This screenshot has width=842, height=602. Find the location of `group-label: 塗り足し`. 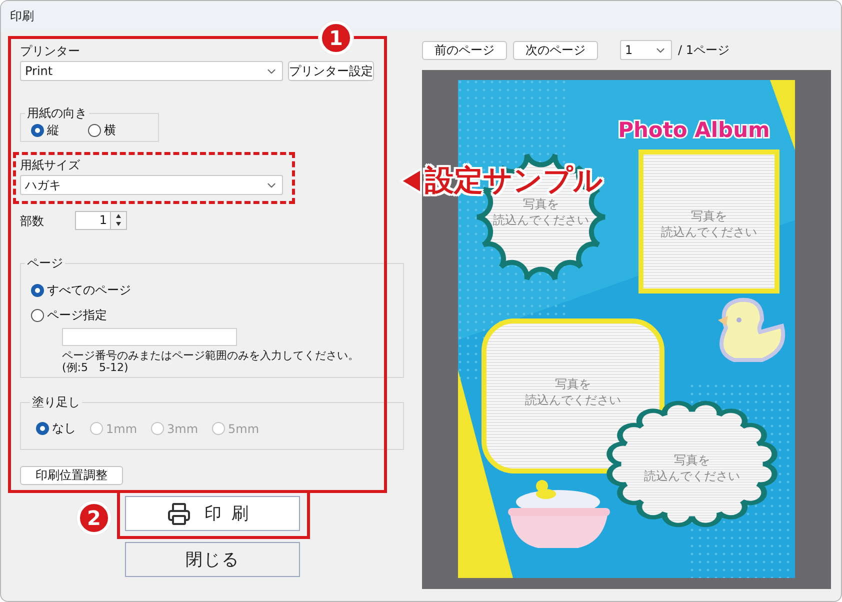

group-label: 塗り足し is located at coordinates (56, 402).